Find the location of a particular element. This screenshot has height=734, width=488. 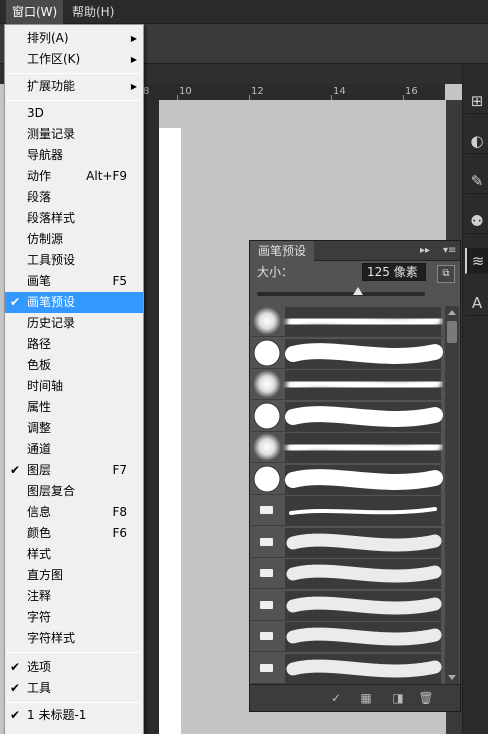

menu-item-label: 段落样式 is located at coordinates (51, 218).